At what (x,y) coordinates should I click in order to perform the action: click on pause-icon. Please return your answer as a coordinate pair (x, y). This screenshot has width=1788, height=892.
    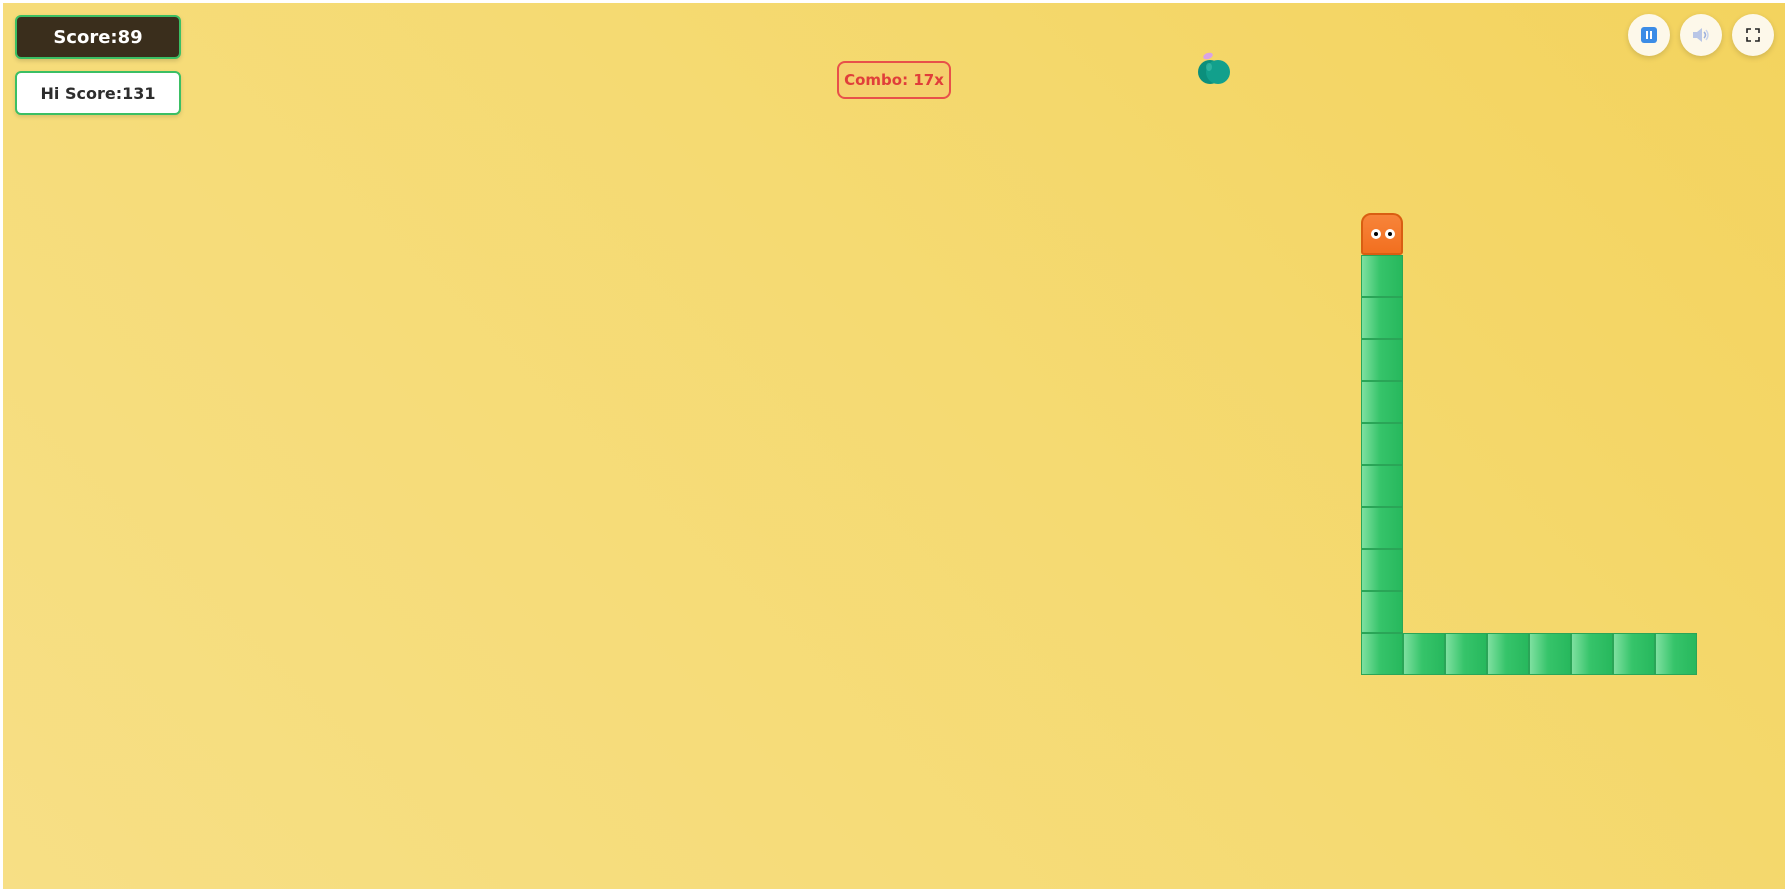
    Looking at the image, I should click on (1649, 35).